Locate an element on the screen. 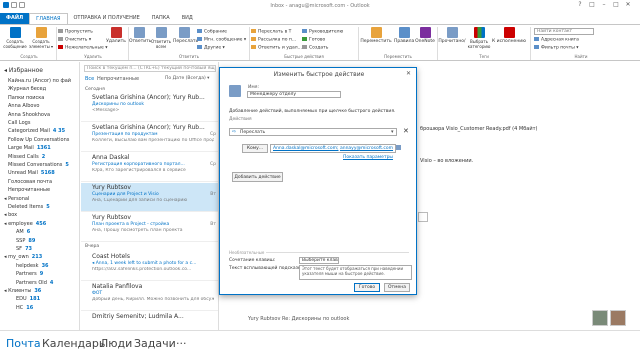  folder-item: Непрочитанные is located at coordinates (29, 190).